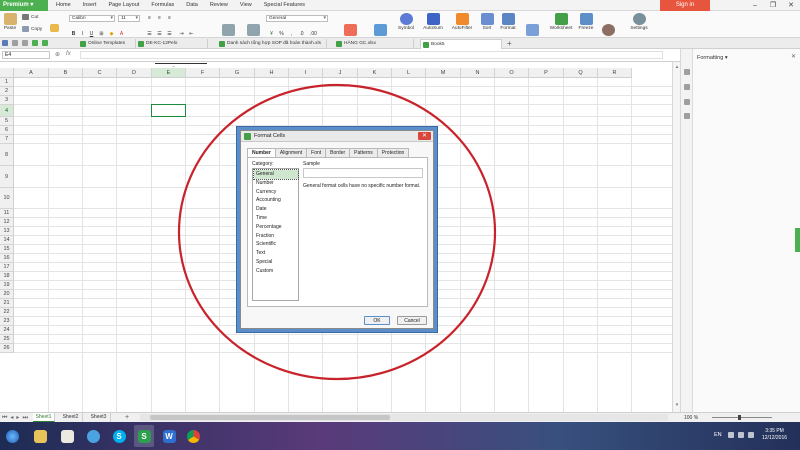 The image size is (800, 450). What do you see at coordinates (100, 73) in the screenshot?
I see `column-header-c: C` at bounding box center [100, 73].